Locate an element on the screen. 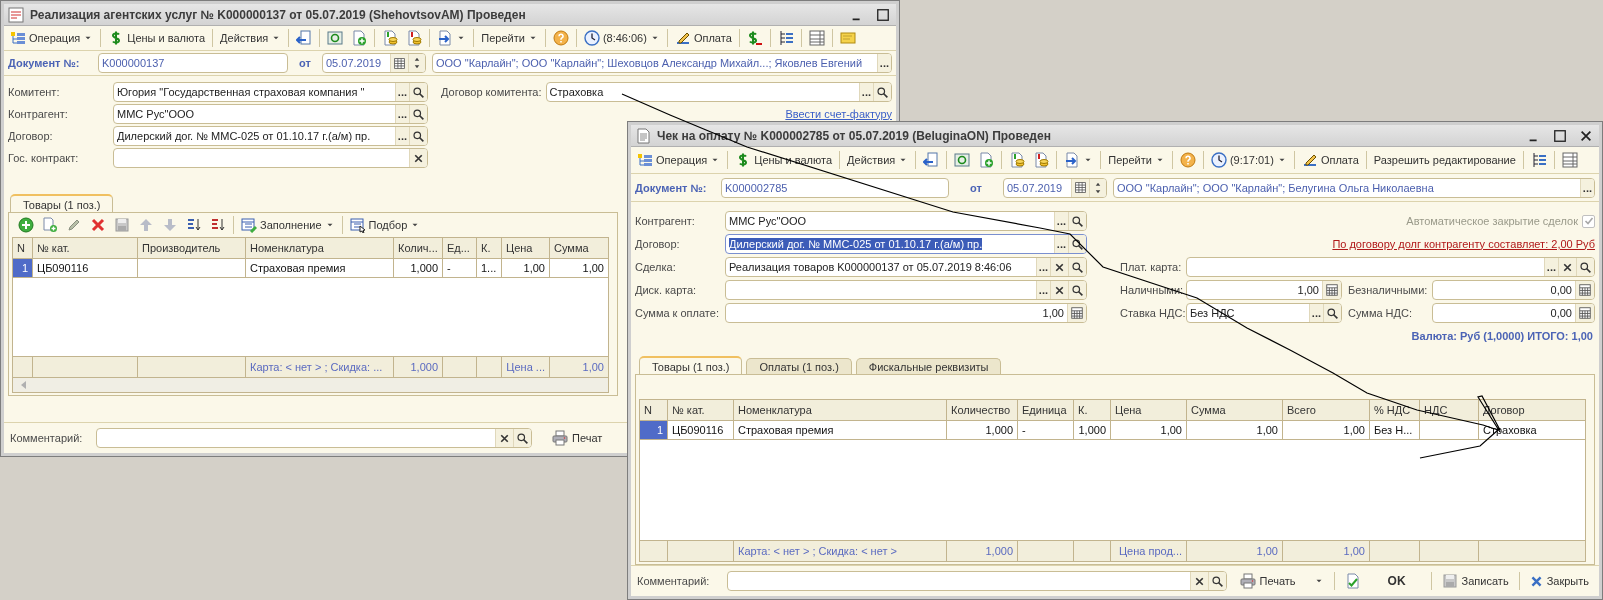 Image resolution: width=1603 pixels, height=600 pixels. close-icon is located at coordinates (1586, 135).